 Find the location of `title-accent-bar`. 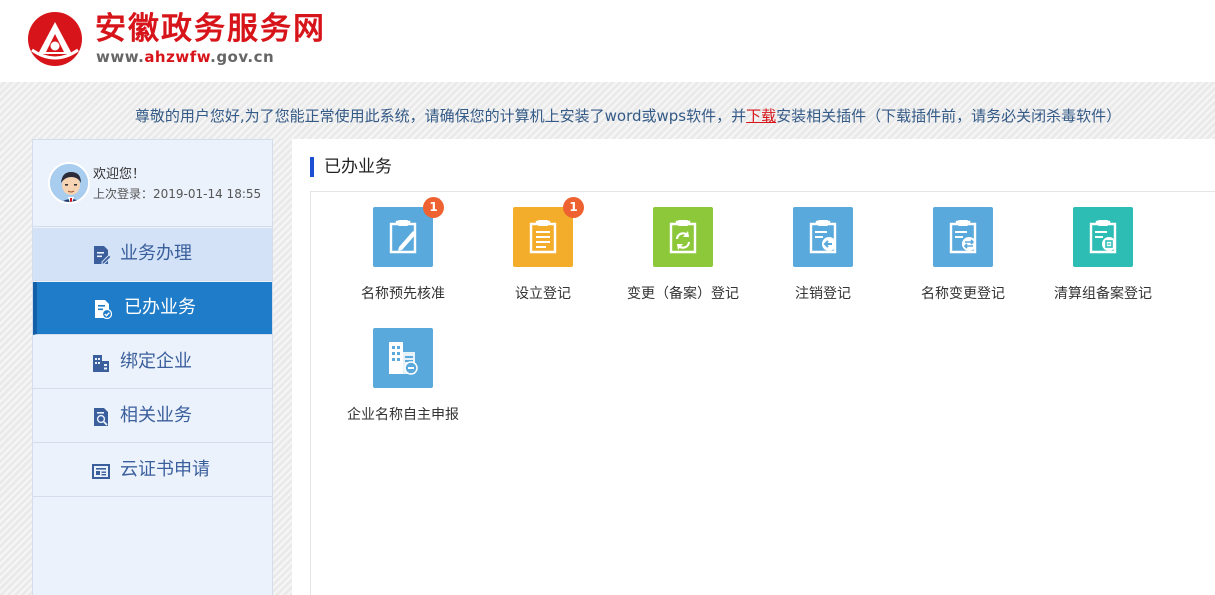

title-accent-bar is located at coordinates (312, 167).